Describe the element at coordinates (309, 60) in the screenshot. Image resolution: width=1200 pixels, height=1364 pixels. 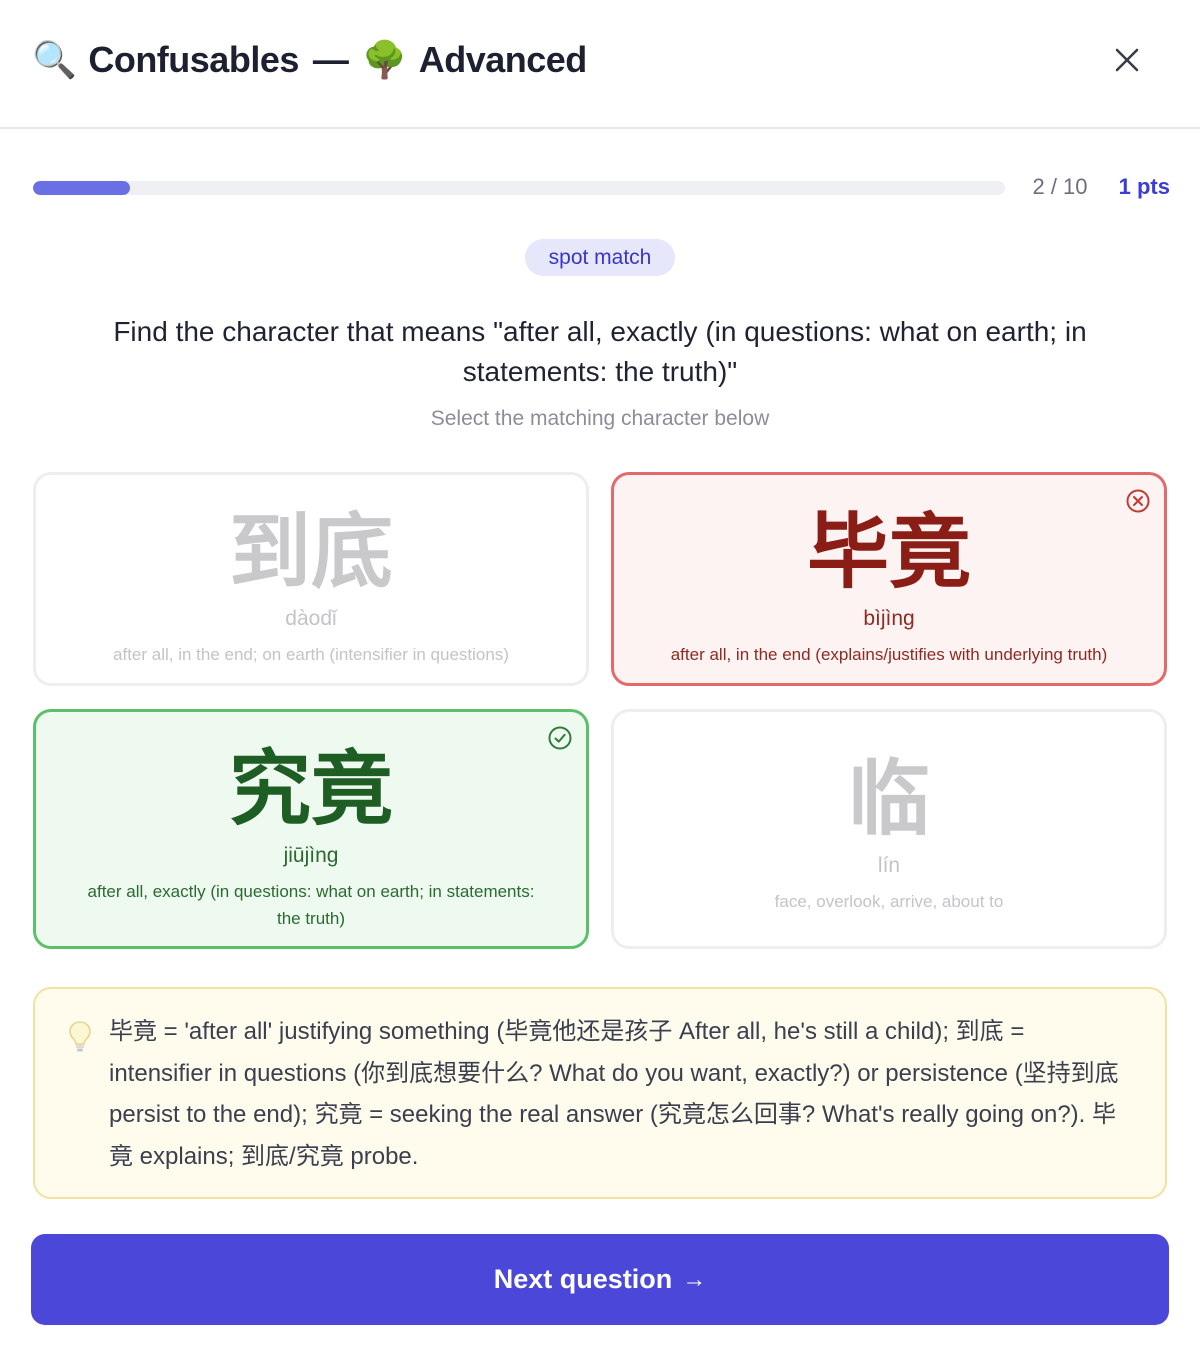
I see `page-title: 🔍 Confusables — 🌳 Advanced` at that location.